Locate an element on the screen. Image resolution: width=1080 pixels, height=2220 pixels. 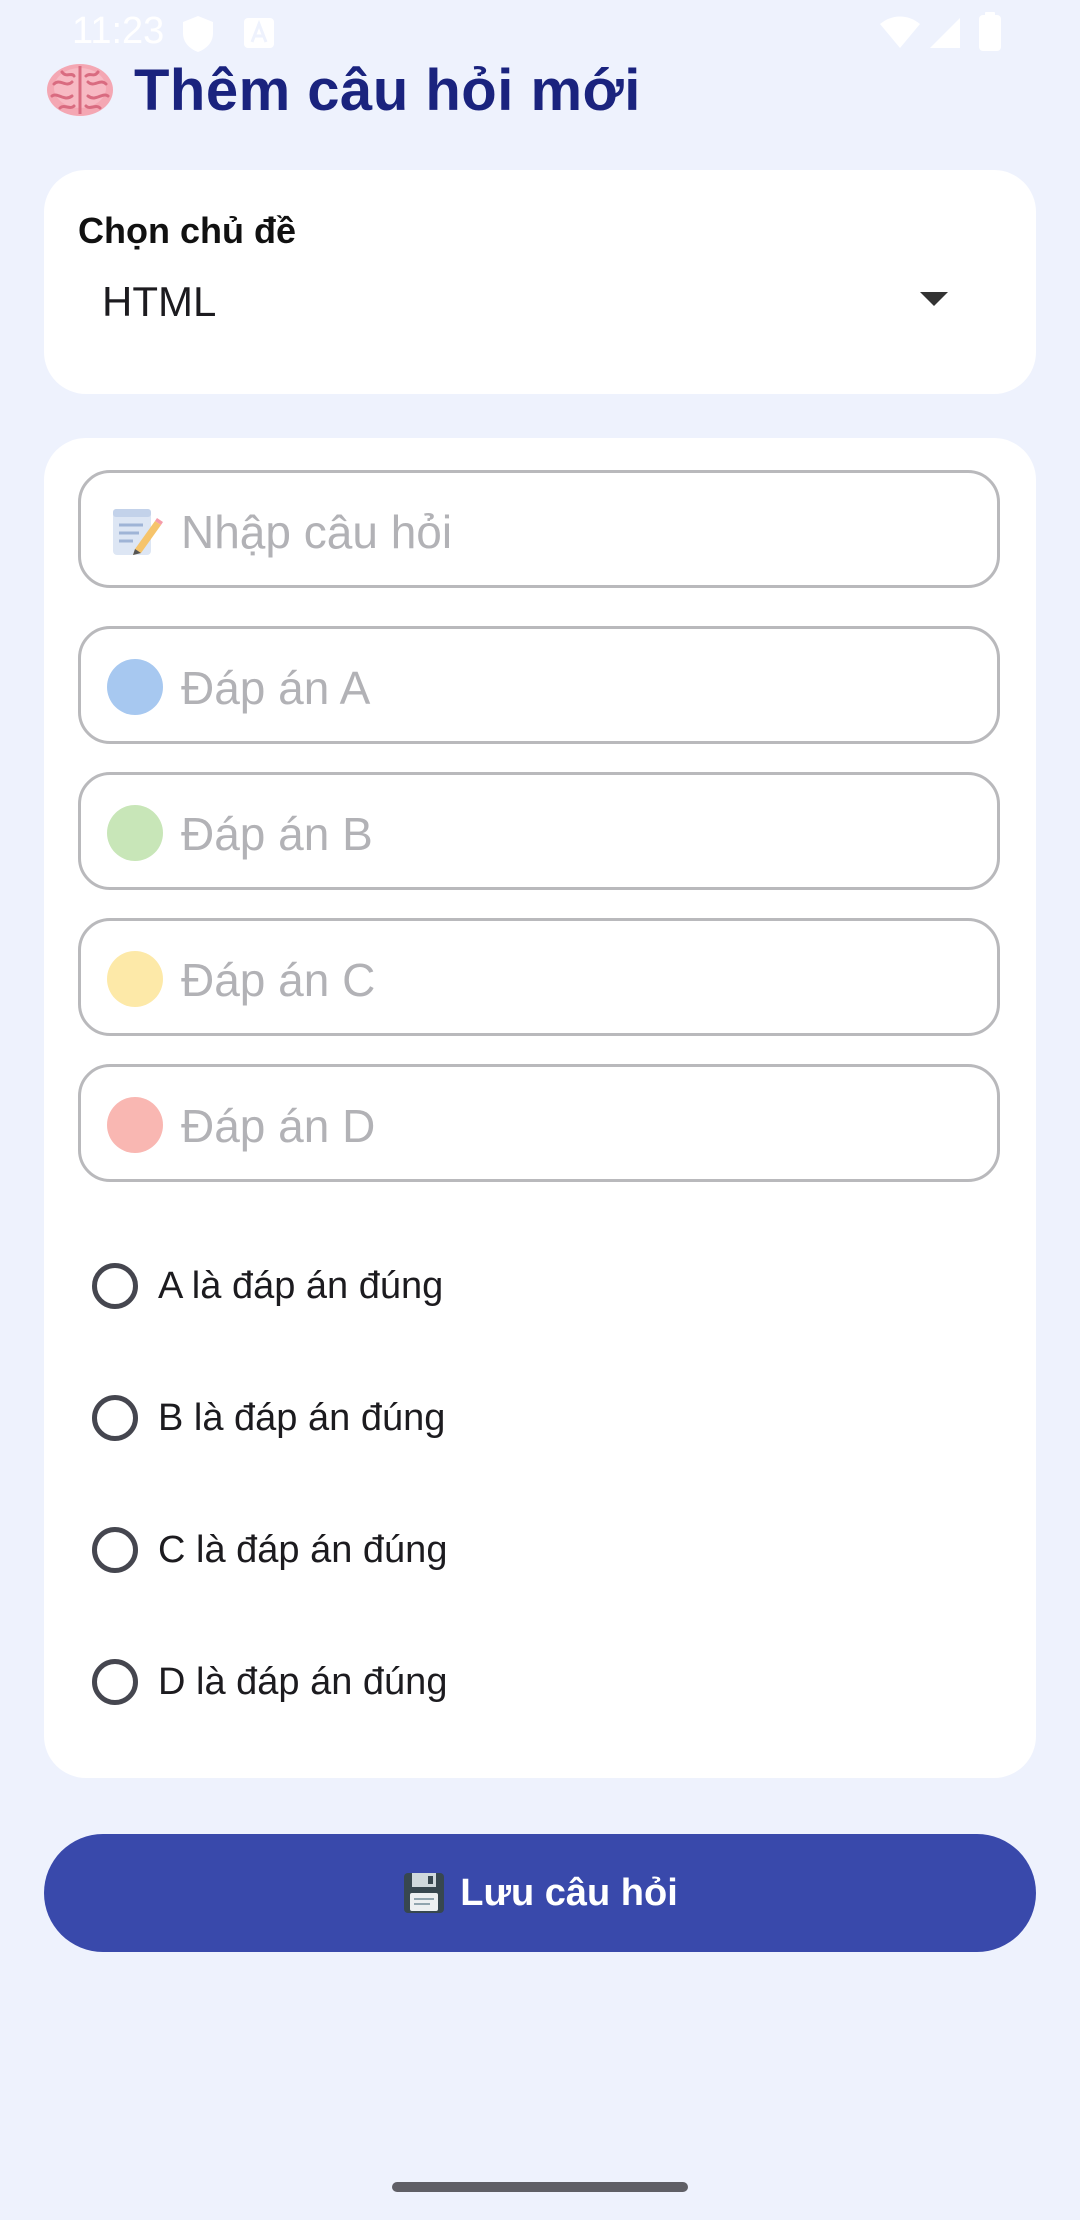
page-title: Thêm câu hỏi mới is located at coordinates (387, 90).